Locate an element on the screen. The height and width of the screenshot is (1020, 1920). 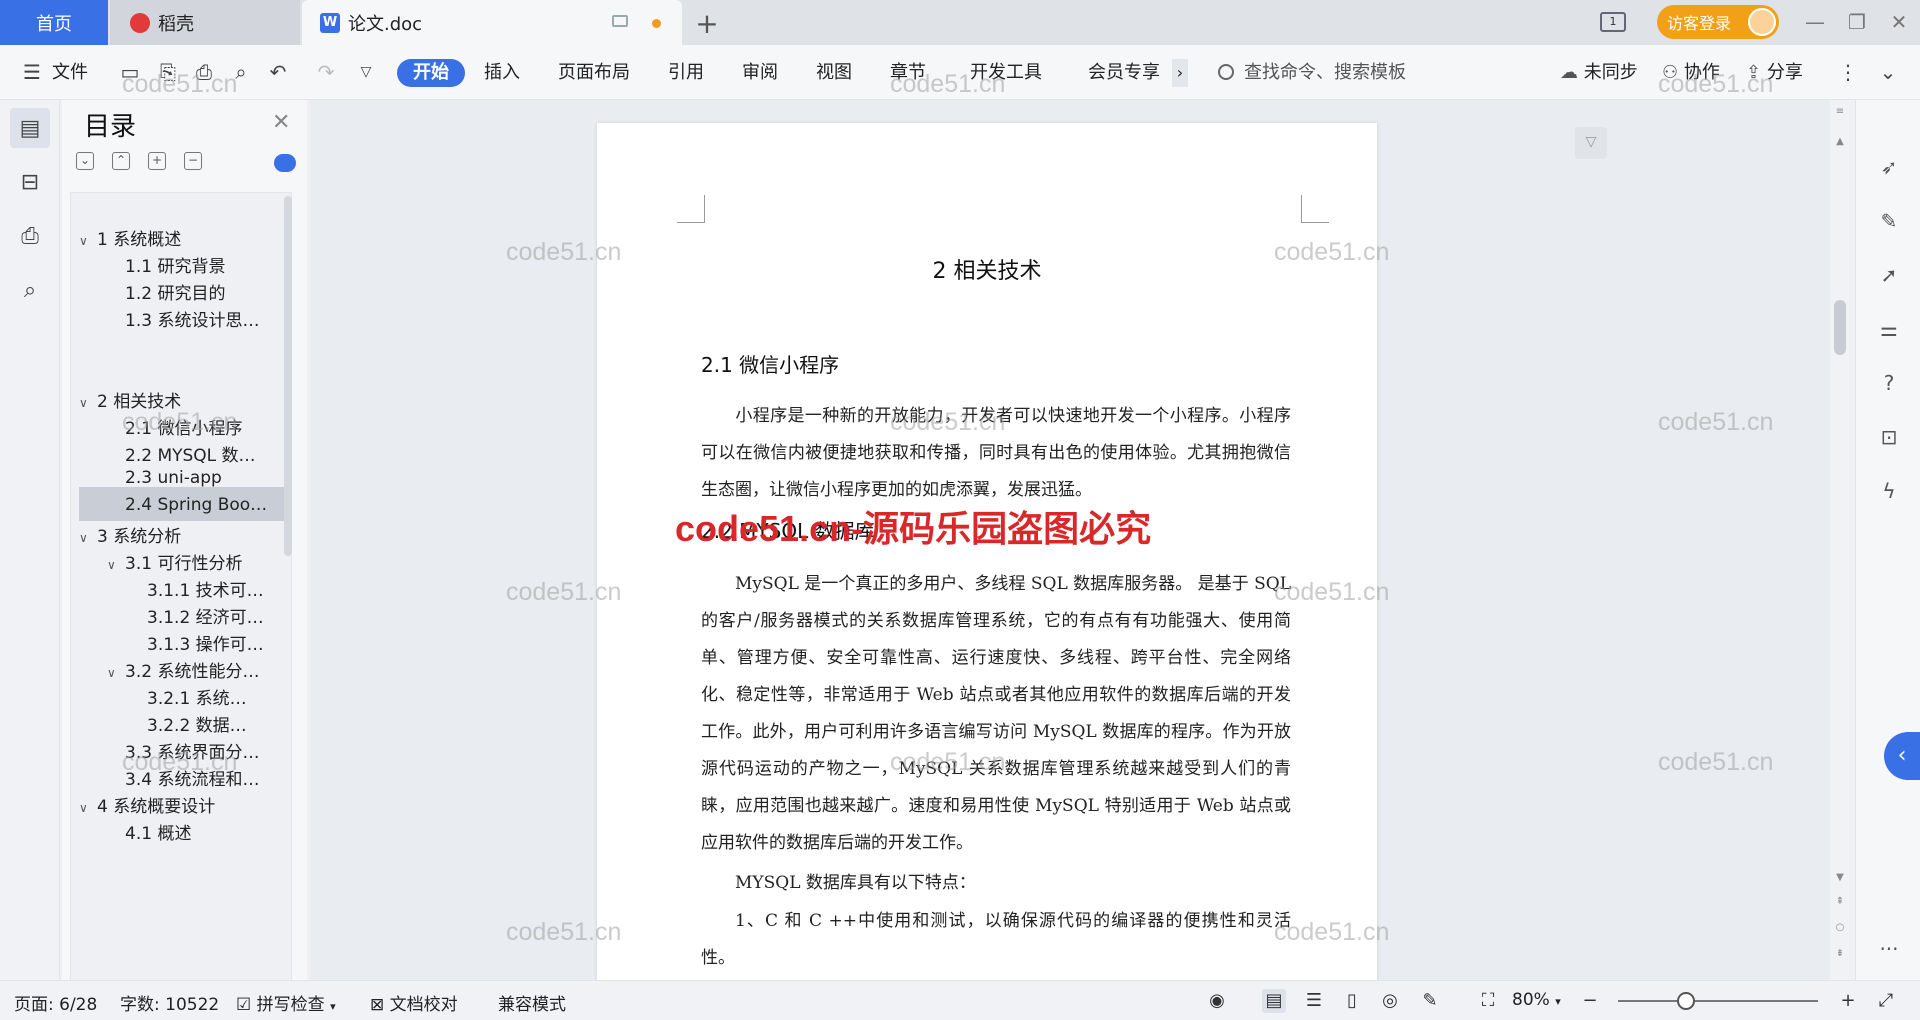
new-tab-button: + is located at coordinates (707, 23).